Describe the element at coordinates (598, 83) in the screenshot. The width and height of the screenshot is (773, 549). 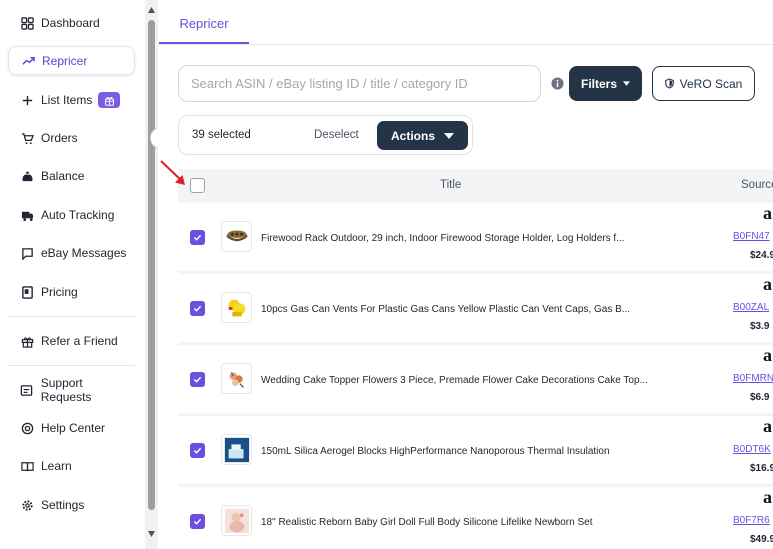
I see `filters-button-label: Filters` at that location.